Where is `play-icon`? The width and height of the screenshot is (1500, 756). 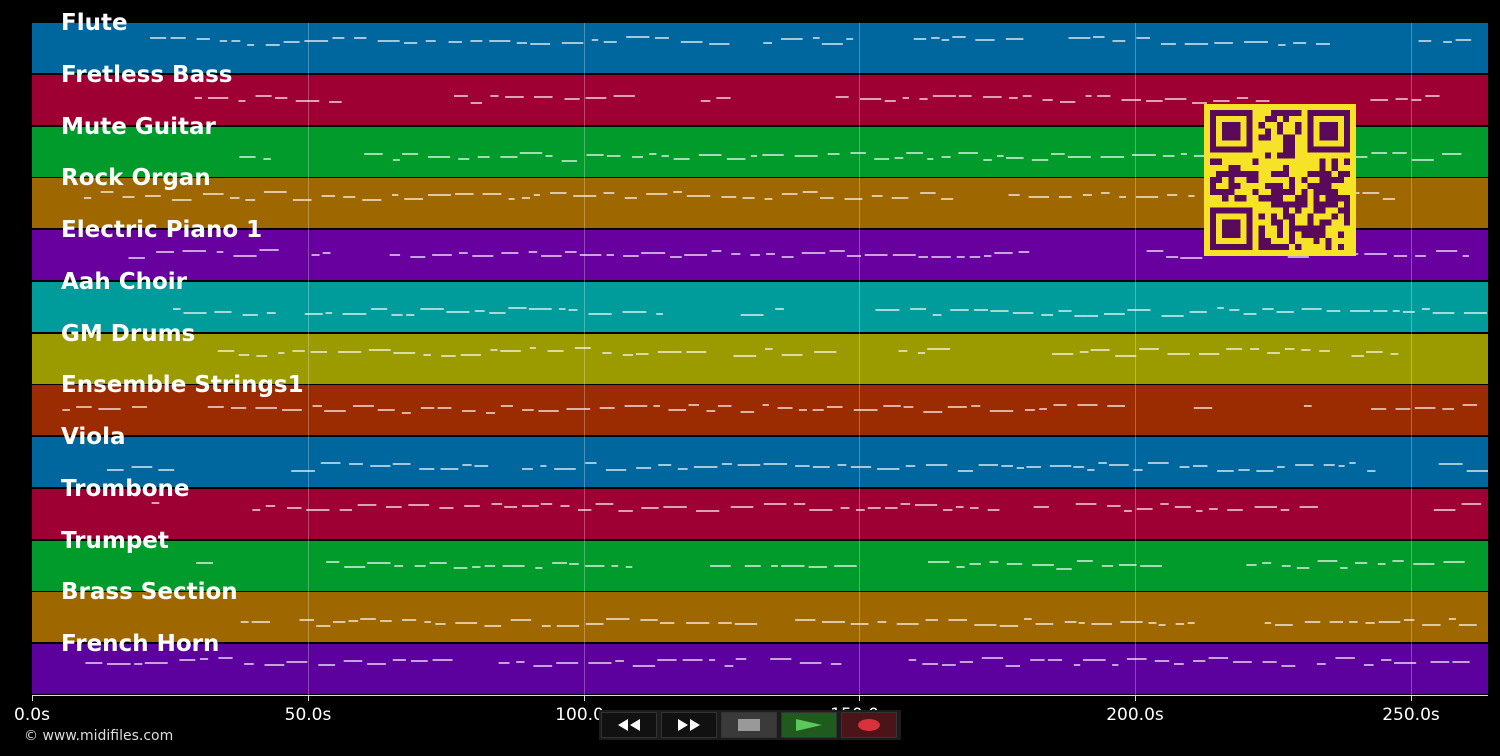
play-icon is located at coordinates (809, 725).